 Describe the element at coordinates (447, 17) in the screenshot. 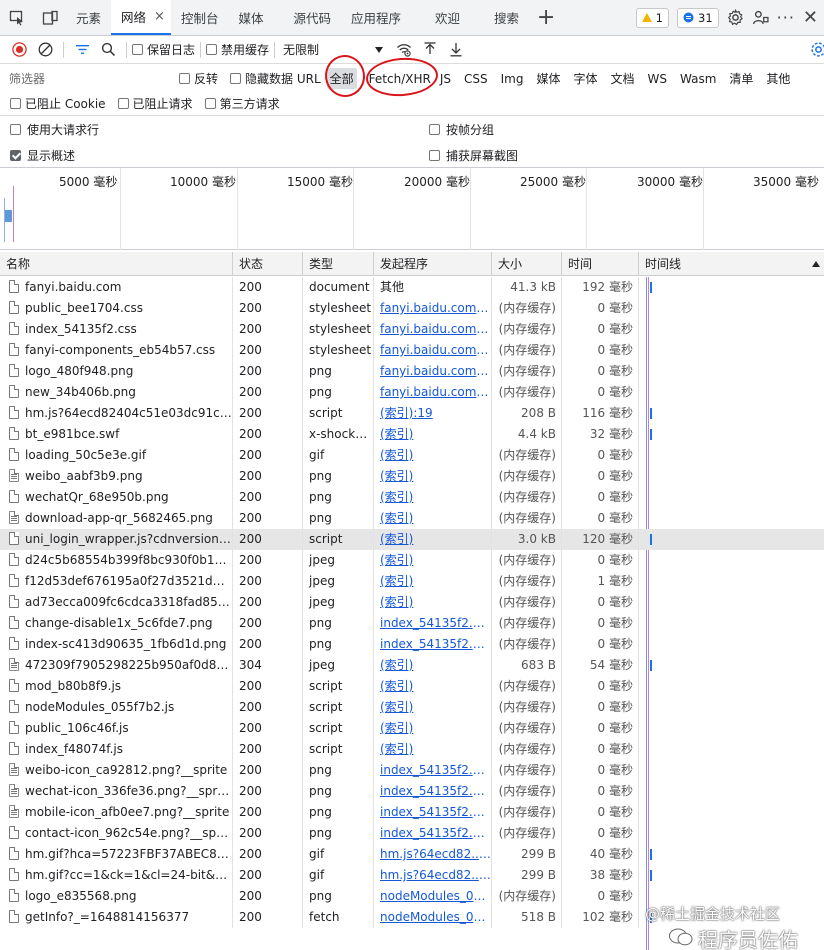

I see `tab-welcome: 欢迎` at that location.